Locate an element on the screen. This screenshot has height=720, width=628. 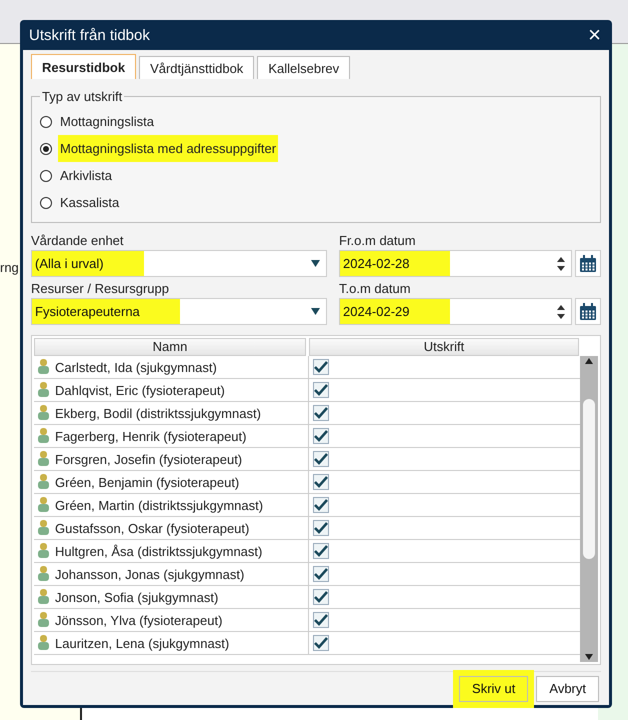
scroll-up-icon is located at coordinates (589, 361).